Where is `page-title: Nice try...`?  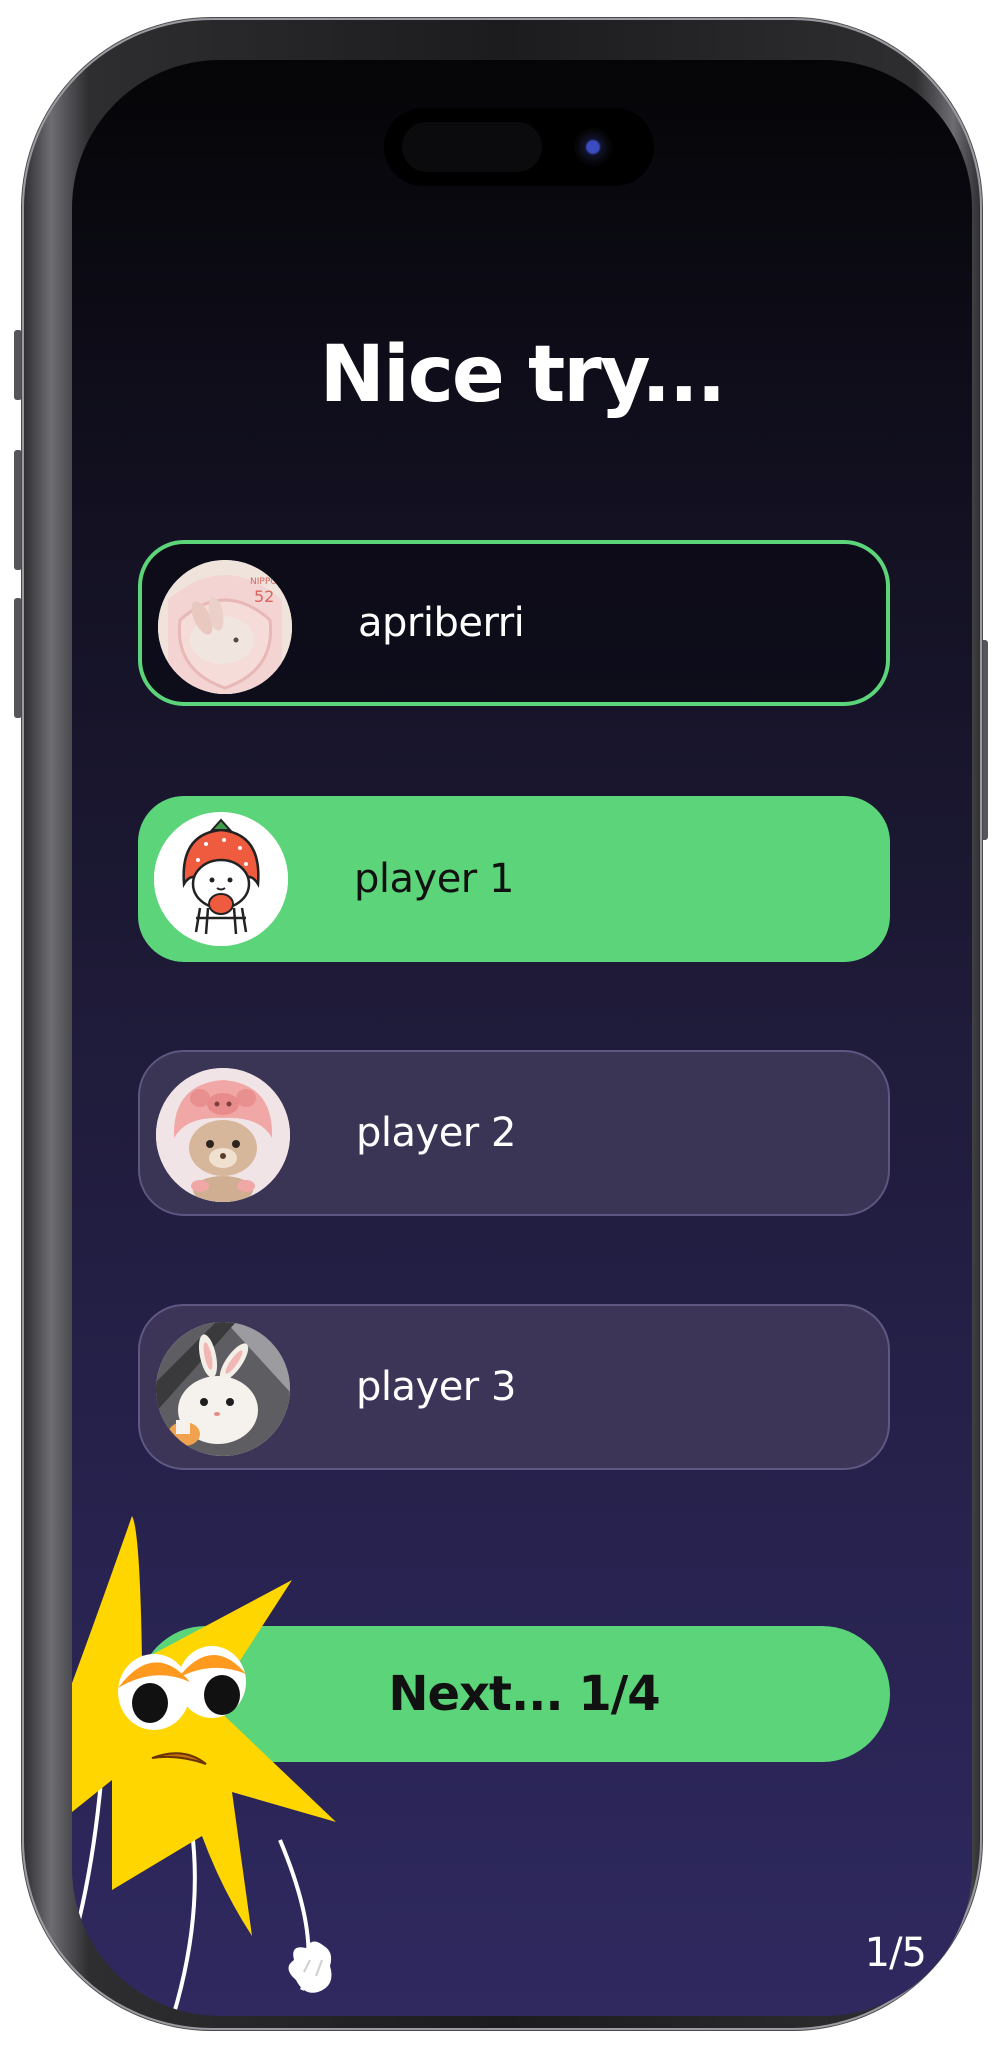 page-title: Nice try... is located at coordinates (523, 375).